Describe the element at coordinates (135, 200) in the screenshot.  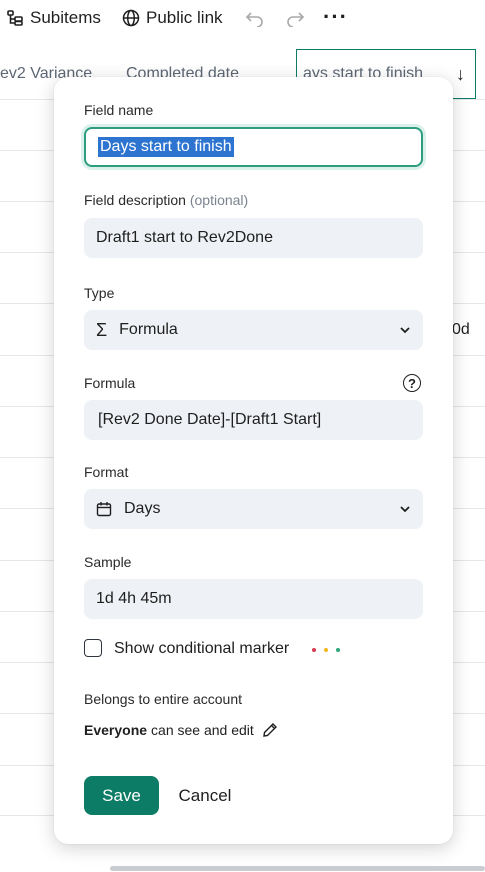
I see `field-description-label-text: Field description` at that location.